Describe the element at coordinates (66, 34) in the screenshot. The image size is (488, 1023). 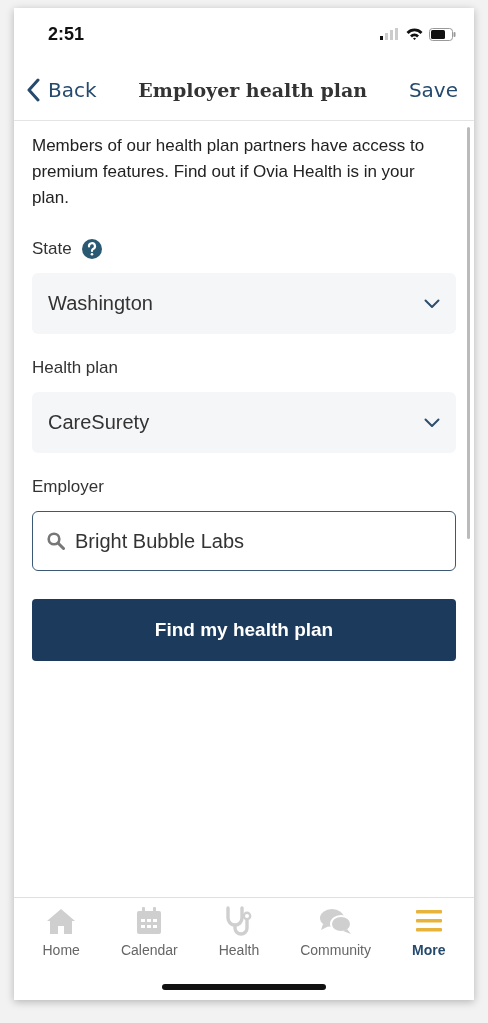
I see `status-time: 2:51` at that location.